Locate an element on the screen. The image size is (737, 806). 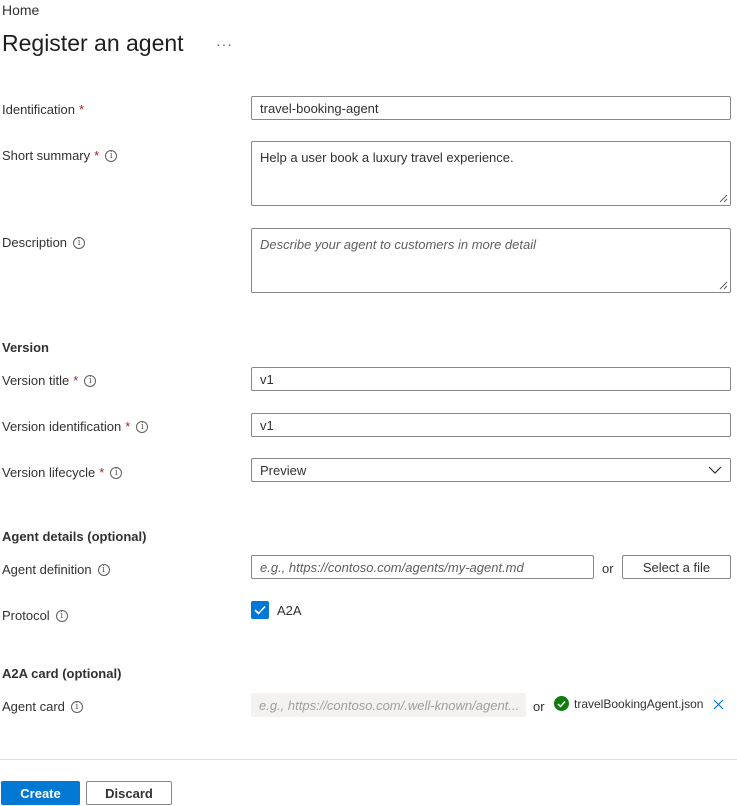
agent-definition-label: Agent definition i is located at coordinates (56, 569).